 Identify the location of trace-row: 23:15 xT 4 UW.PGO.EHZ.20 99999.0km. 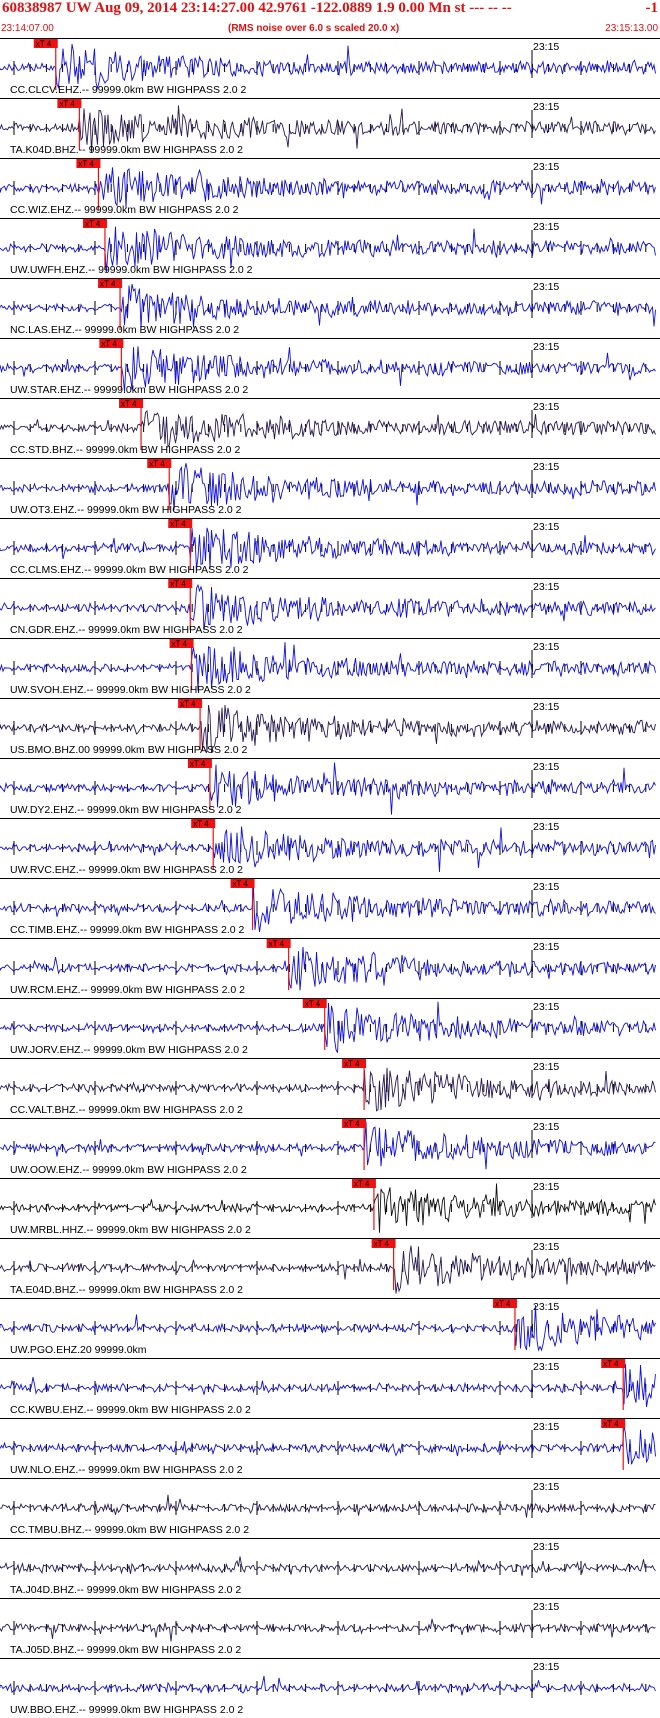
(330, 1327).